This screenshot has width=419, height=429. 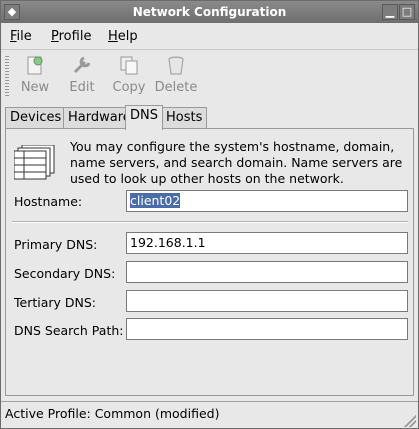 I want to click on window-title: Network Configuration, so click(x=209, y=12).